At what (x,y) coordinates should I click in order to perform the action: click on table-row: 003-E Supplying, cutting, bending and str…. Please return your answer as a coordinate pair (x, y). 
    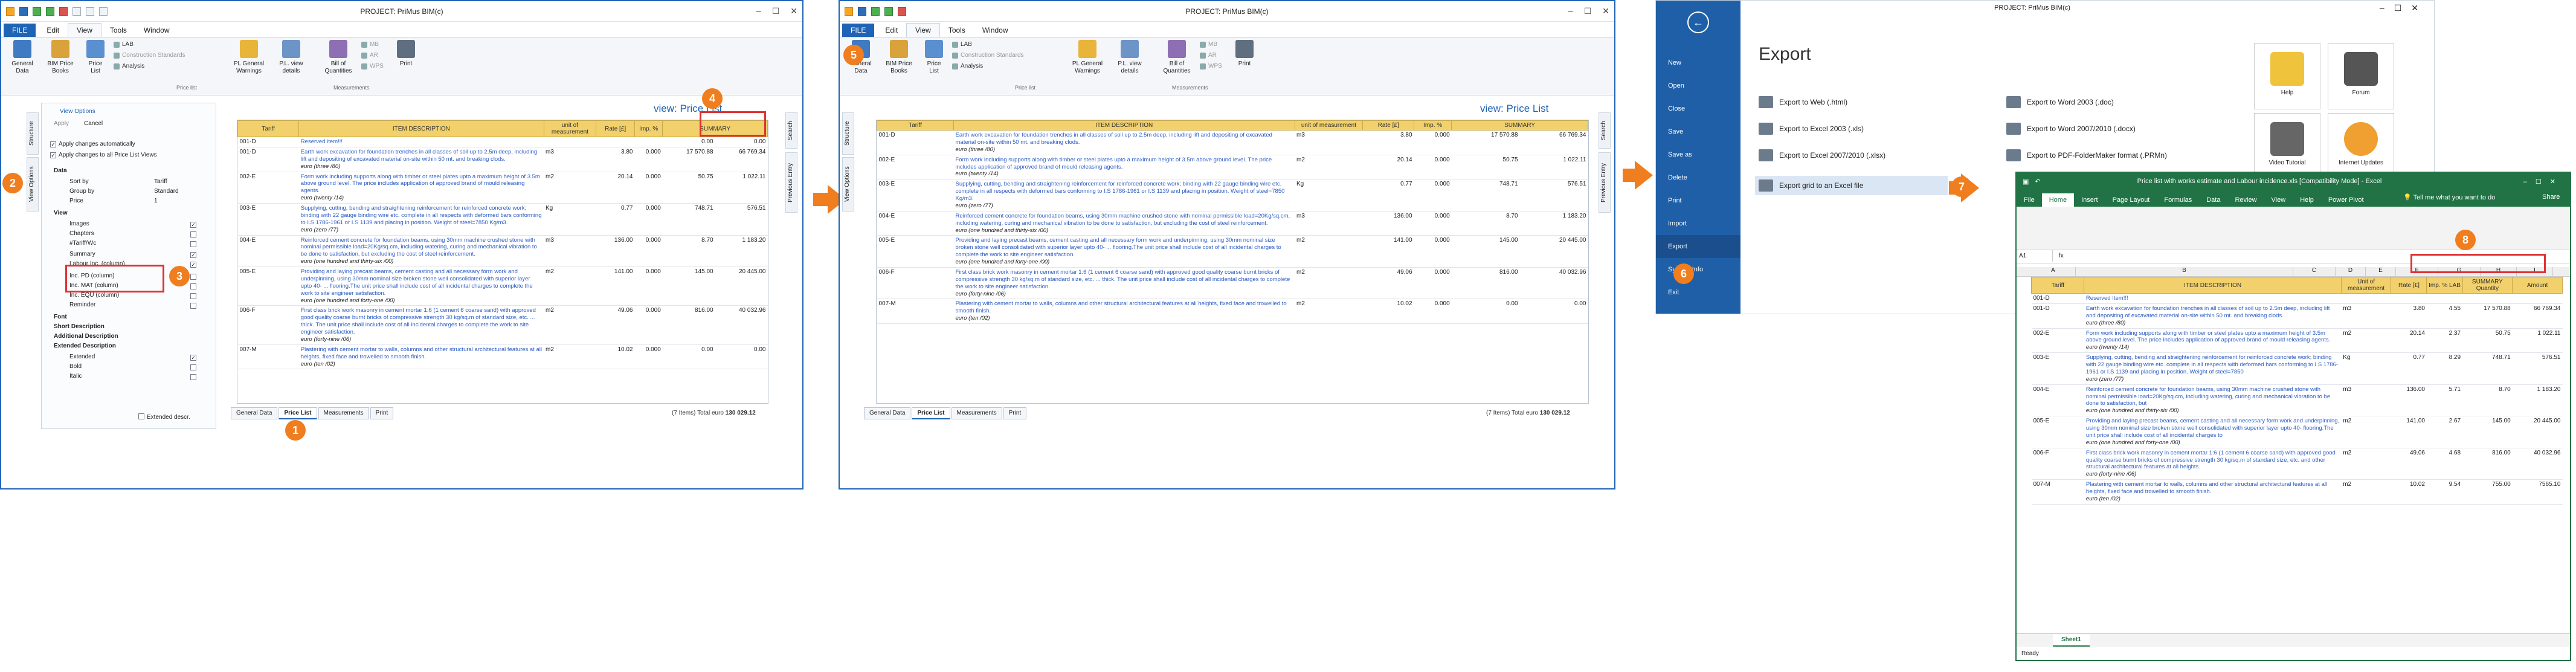
    Looking at the image, I should click on (1232, 195).